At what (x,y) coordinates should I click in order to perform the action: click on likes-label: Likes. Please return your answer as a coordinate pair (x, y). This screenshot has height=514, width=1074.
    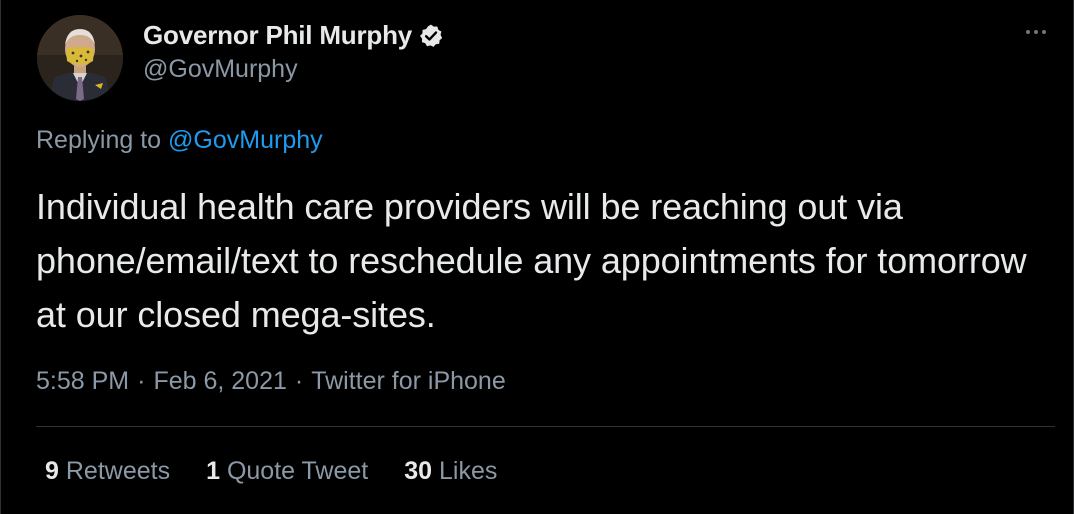
    Looking at the image, I should click on (468, 471).